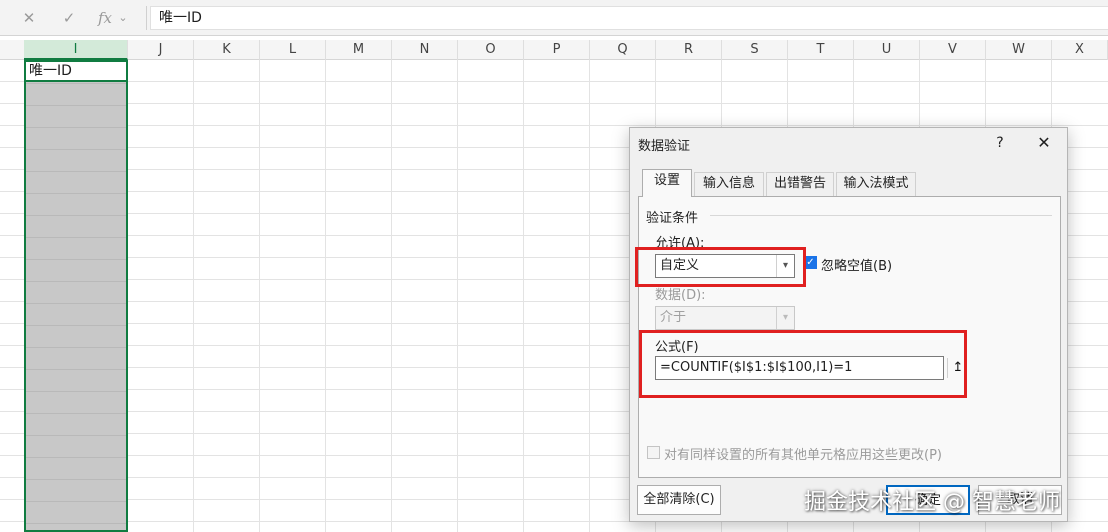  What do you see at coordinates (123, 18) in the screenshot?
I see `chevron-down-icon: ⌄` at bounding box center [123, 18].